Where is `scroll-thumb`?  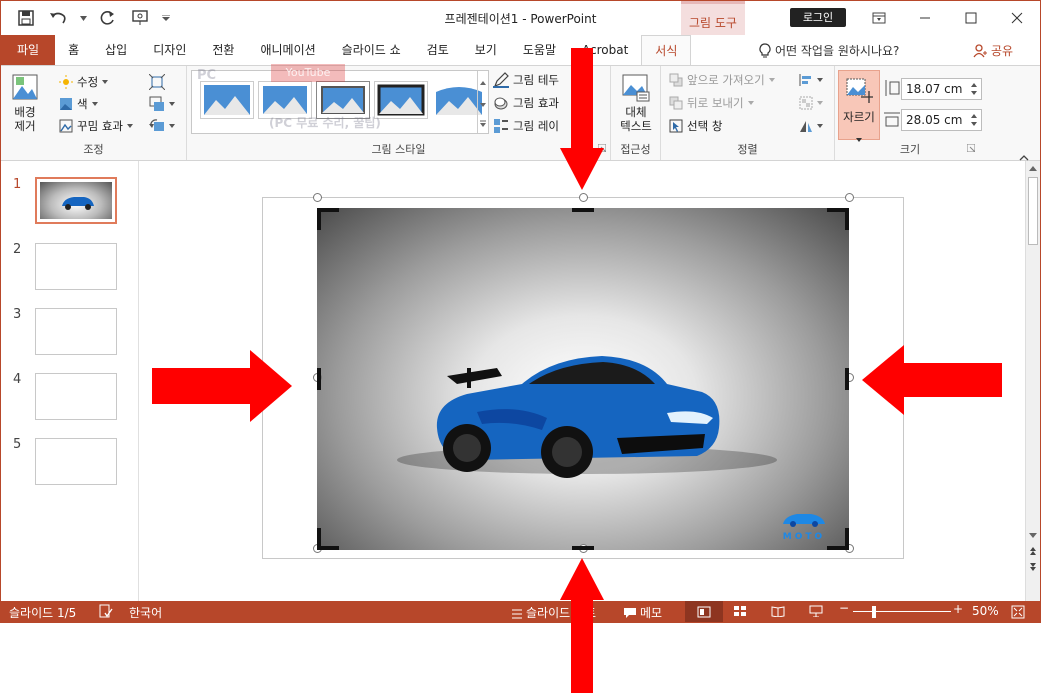 scroll-thumb is located at coordinates (1033, 211).